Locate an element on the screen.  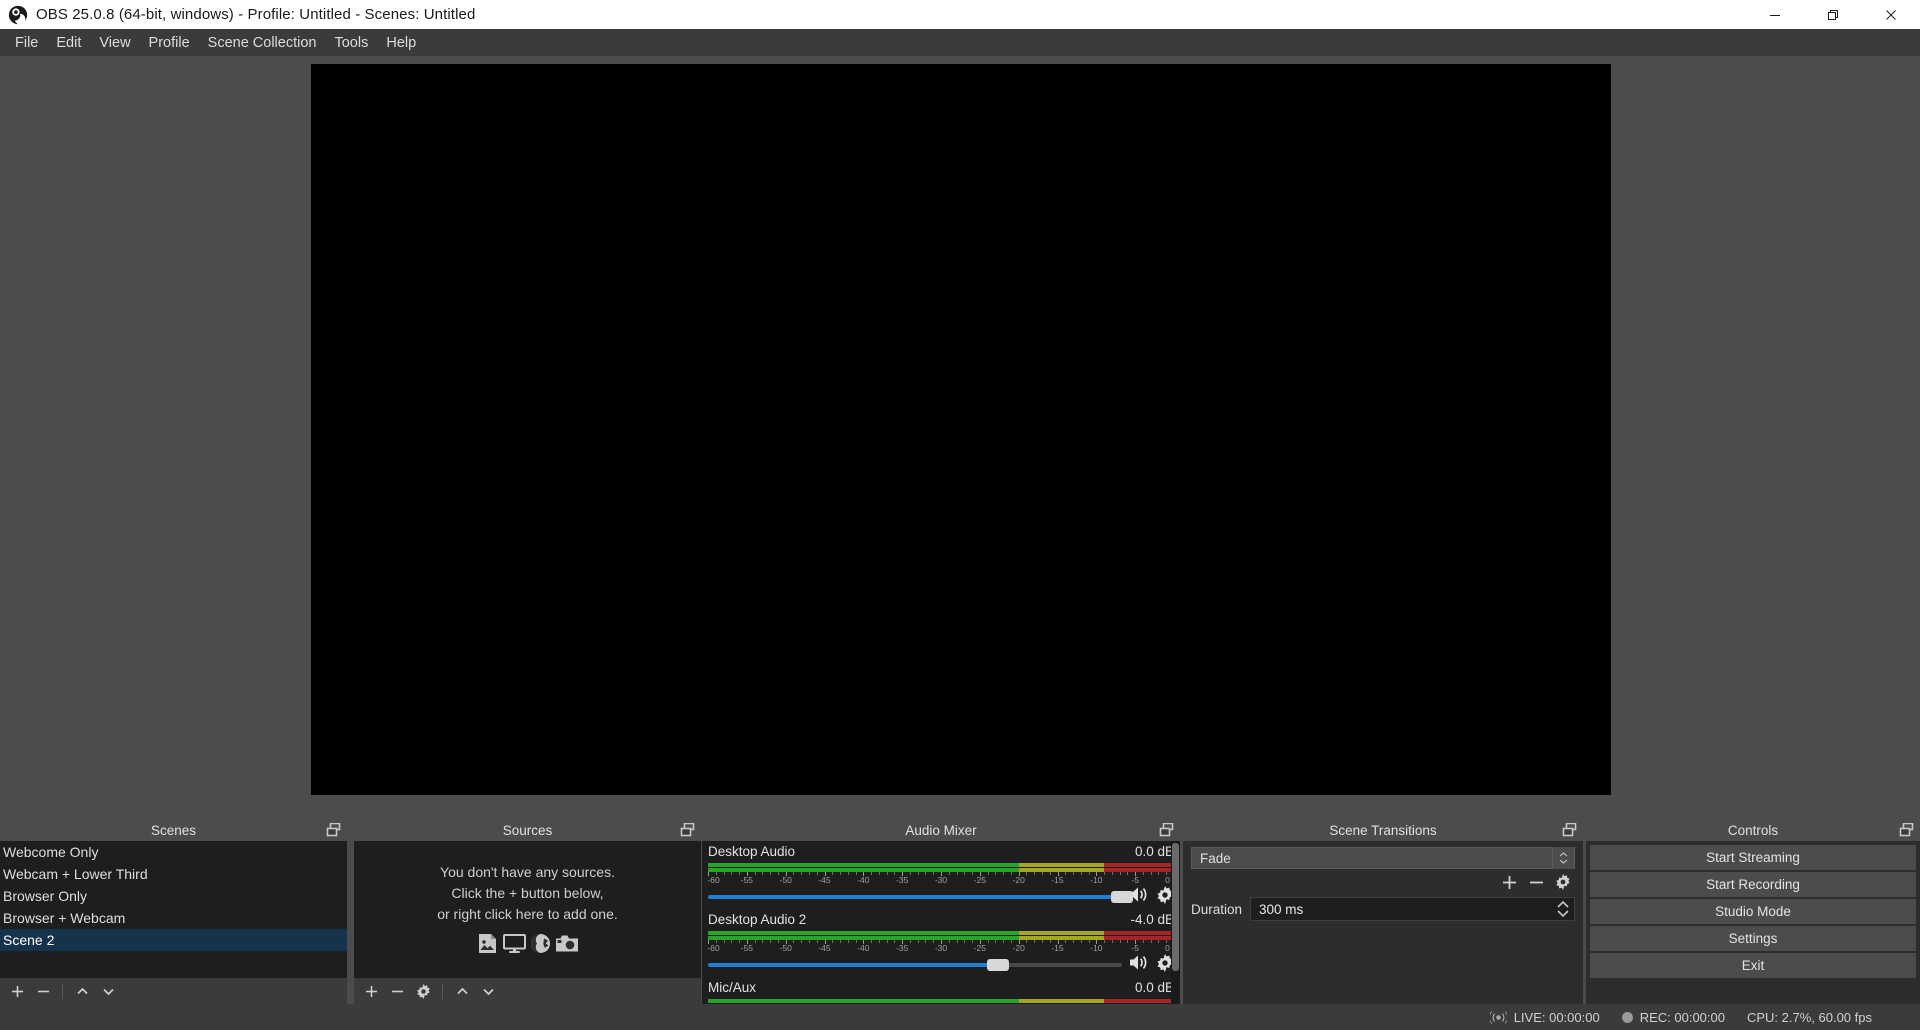
scrollbar-thumb is located at coordinates (1175, 907).